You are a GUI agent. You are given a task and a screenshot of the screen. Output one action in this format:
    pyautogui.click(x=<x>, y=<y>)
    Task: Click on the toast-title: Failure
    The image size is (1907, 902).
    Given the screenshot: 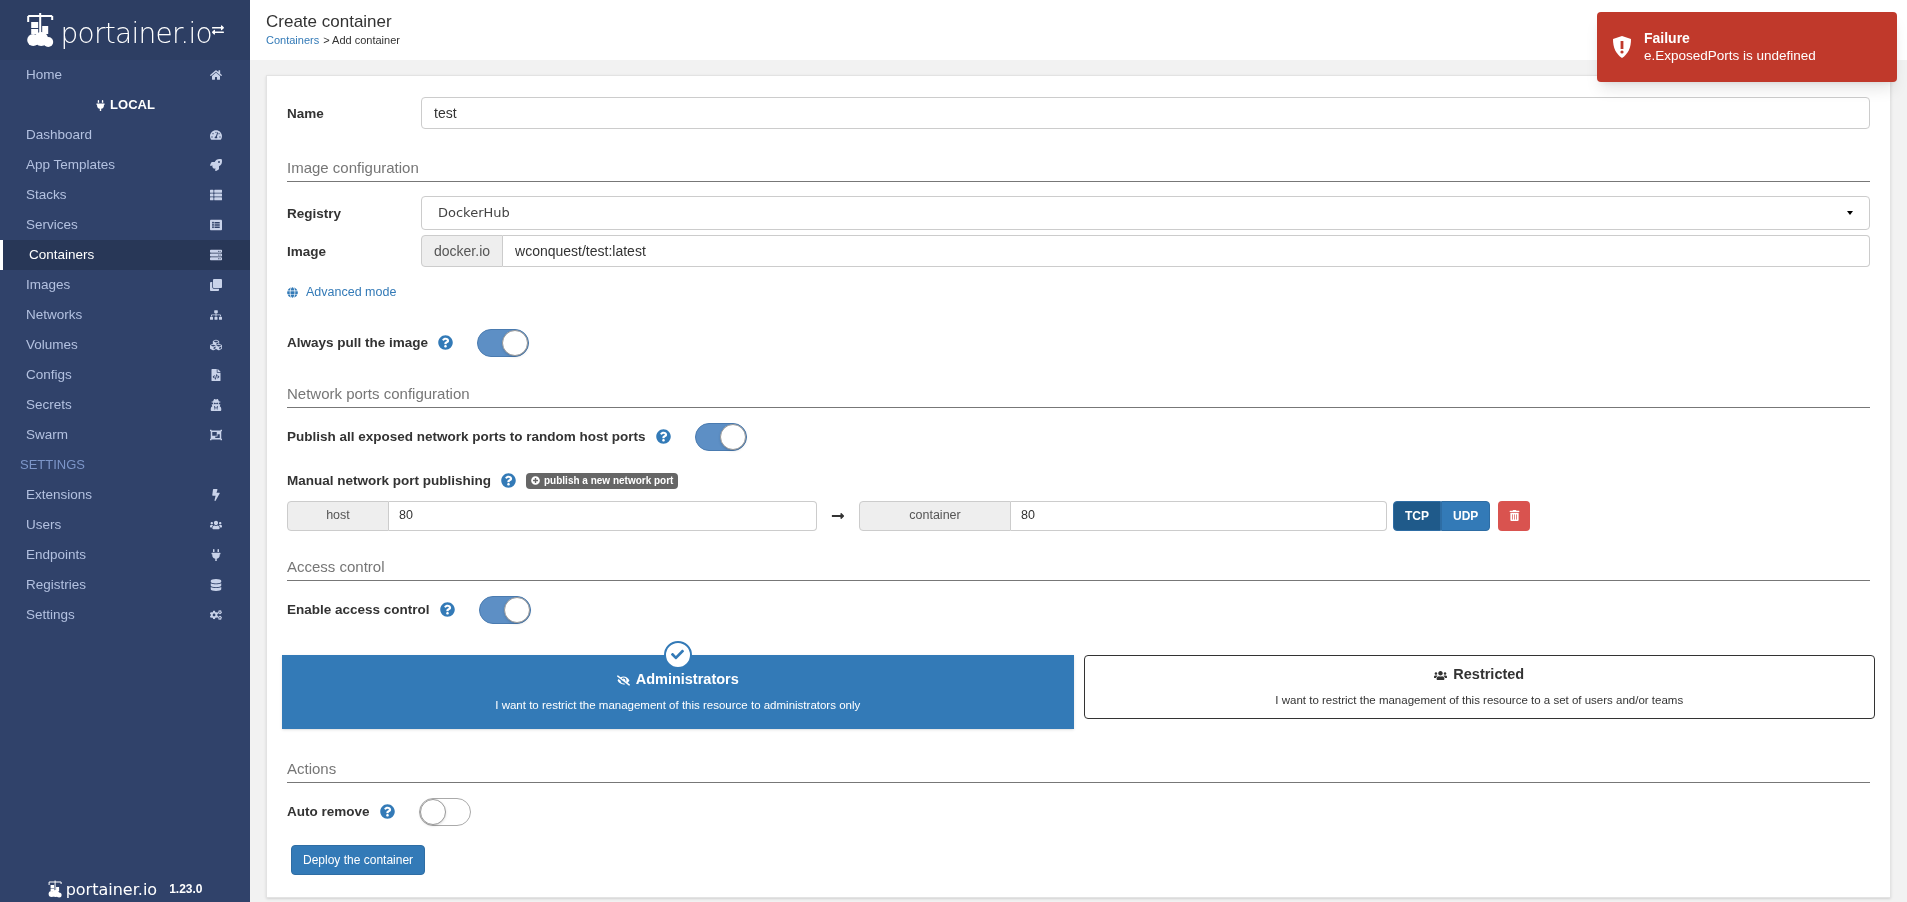 What is the action you would take?
    pyautogui.click(x=1667, y=38)
    